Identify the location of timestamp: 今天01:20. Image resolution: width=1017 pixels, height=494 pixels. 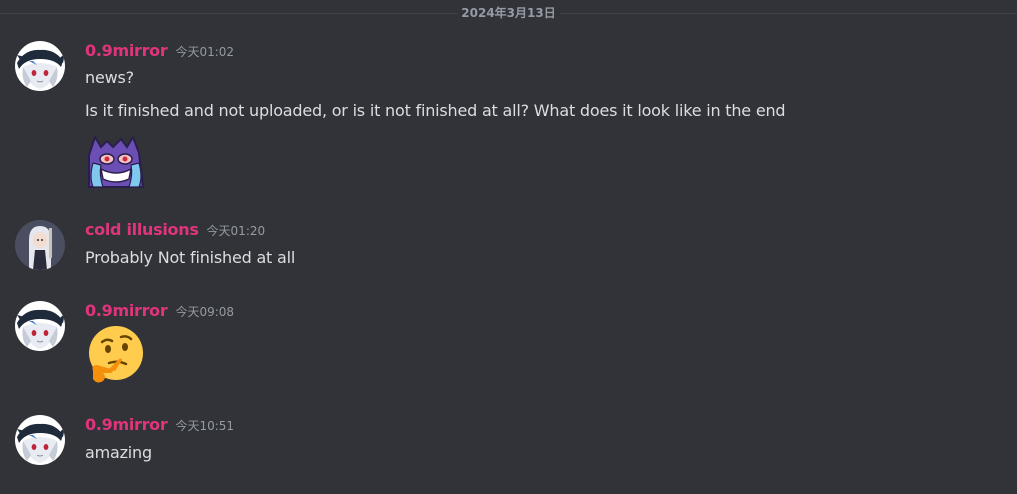
(236, 231).